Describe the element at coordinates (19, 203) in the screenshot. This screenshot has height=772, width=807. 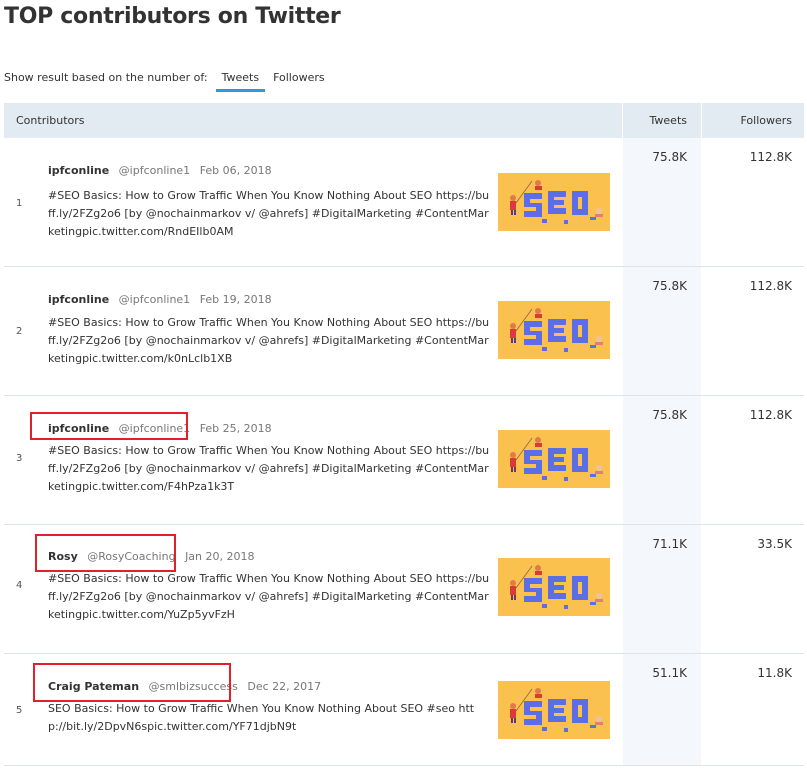
I see `rank-number: 1` at that location.